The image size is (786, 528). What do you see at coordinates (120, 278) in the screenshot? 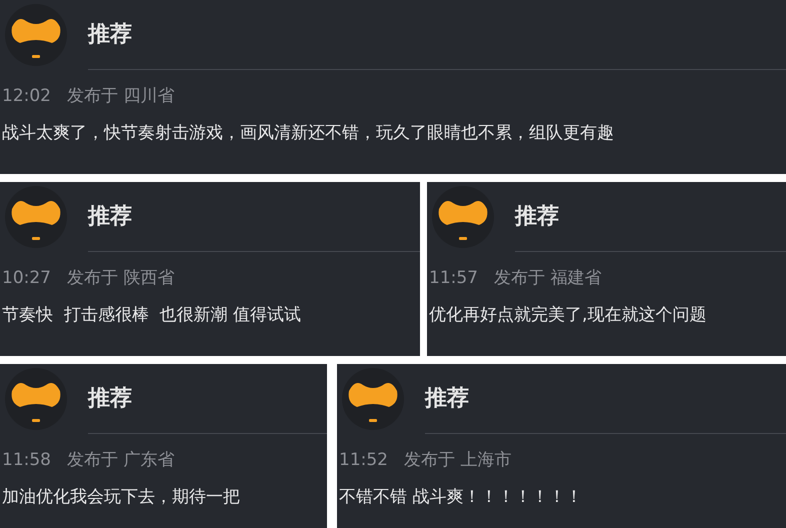
I see `post-location: 发布于 陕西省` at bounding box center [120, 278].